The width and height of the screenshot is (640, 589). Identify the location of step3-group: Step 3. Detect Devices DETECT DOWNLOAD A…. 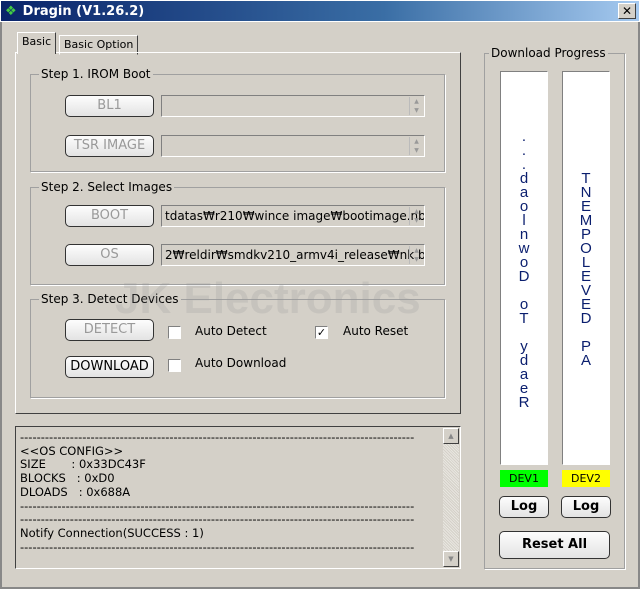
(237, 345).